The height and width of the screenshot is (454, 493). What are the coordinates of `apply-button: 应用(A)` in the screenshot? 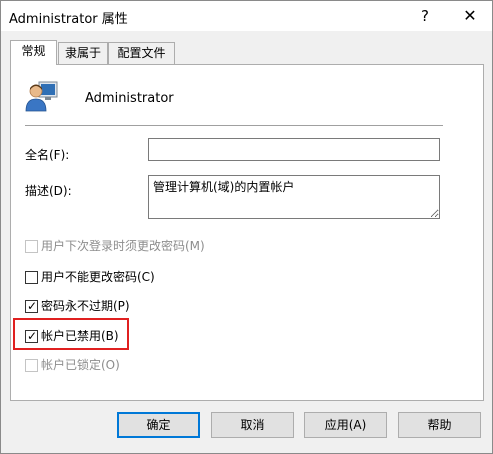 It's located at (345, 425).